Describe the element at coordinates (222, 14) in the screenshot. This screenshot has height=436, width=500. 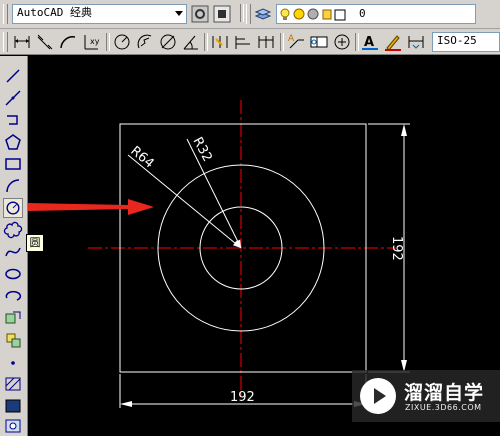
I see `tool-palette-icon` at that location.